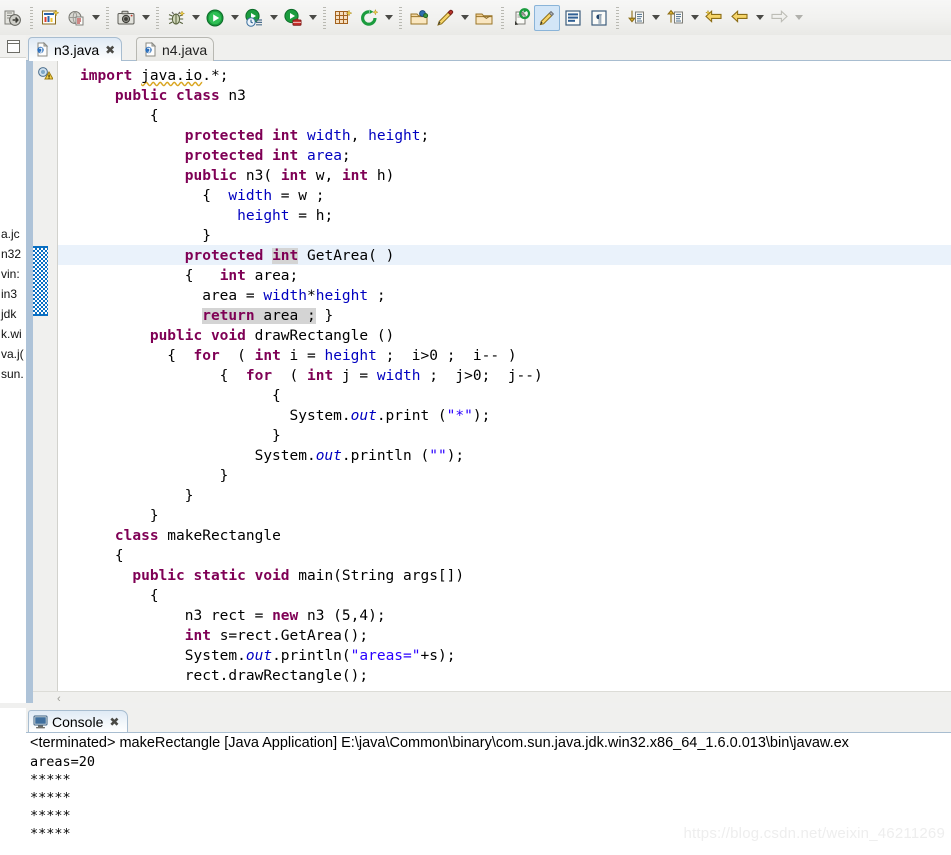 The width and height of the screenshot is (951, 855). What do you see at coordinates (798, 18) in the screenshot?
I see `forward-dropdown-arrow` at bounding box center [798, 18].